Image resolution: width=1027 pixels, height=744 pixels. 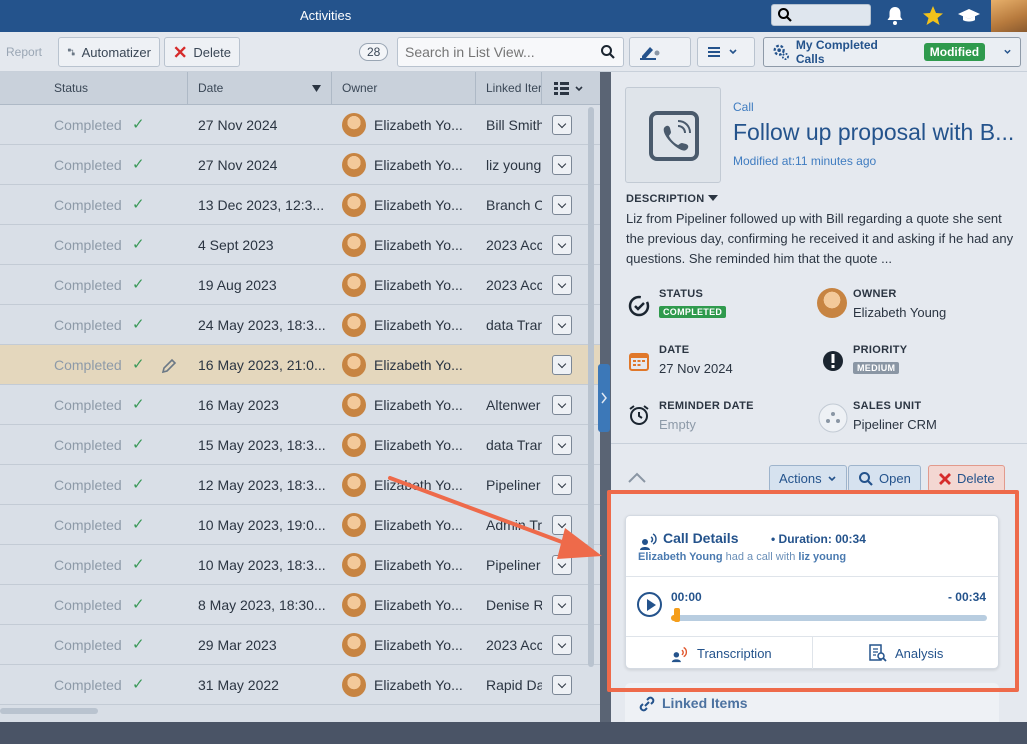 What do you see at coordinates (899, 312) in the screenshot?
I see `owner-value: Elizabeth Young` at bounding box center [899, 312].